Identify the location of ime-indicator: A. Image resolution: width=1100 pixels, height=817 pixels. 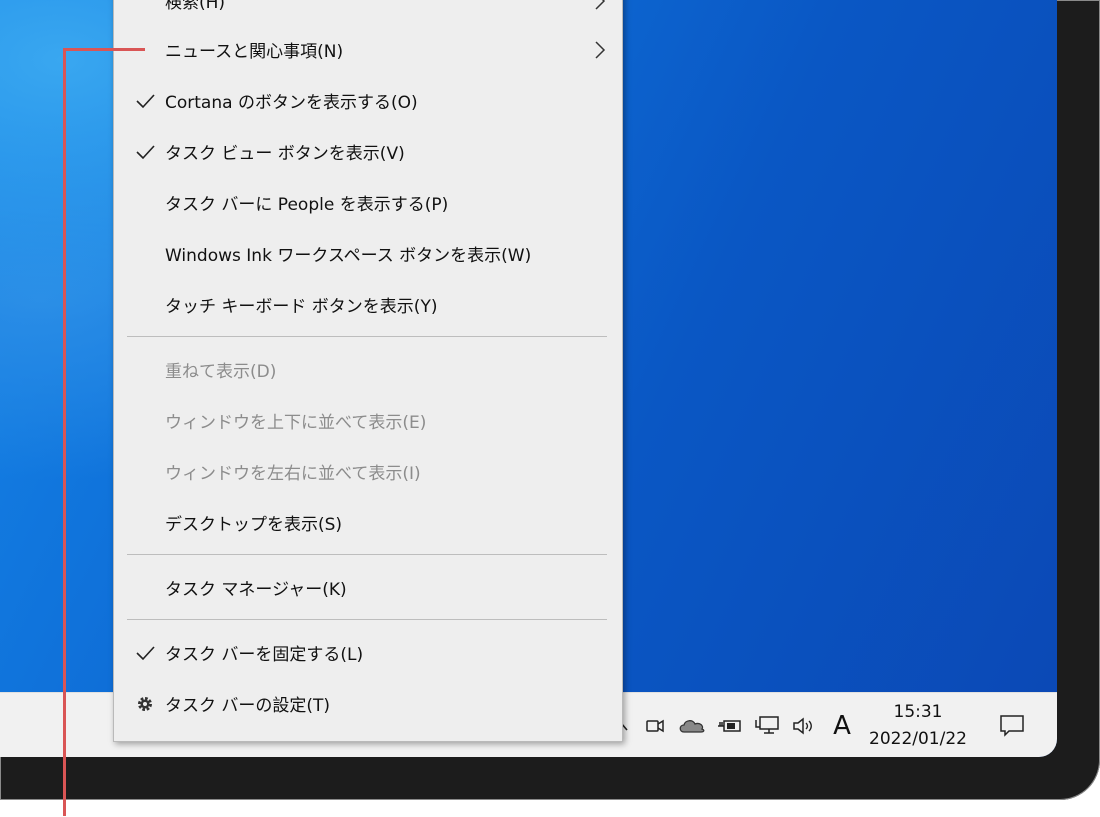
(842, 725).